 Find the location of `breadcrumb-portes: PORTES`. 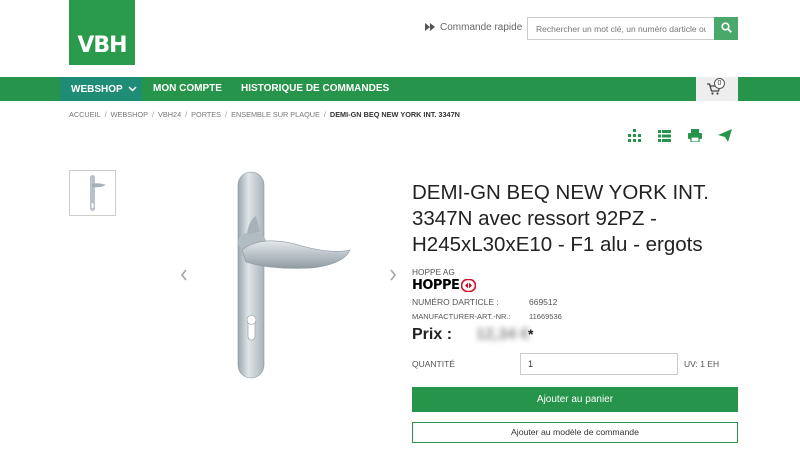

breadcrumb-portes: PORTES is located at coordinates (206, 114).